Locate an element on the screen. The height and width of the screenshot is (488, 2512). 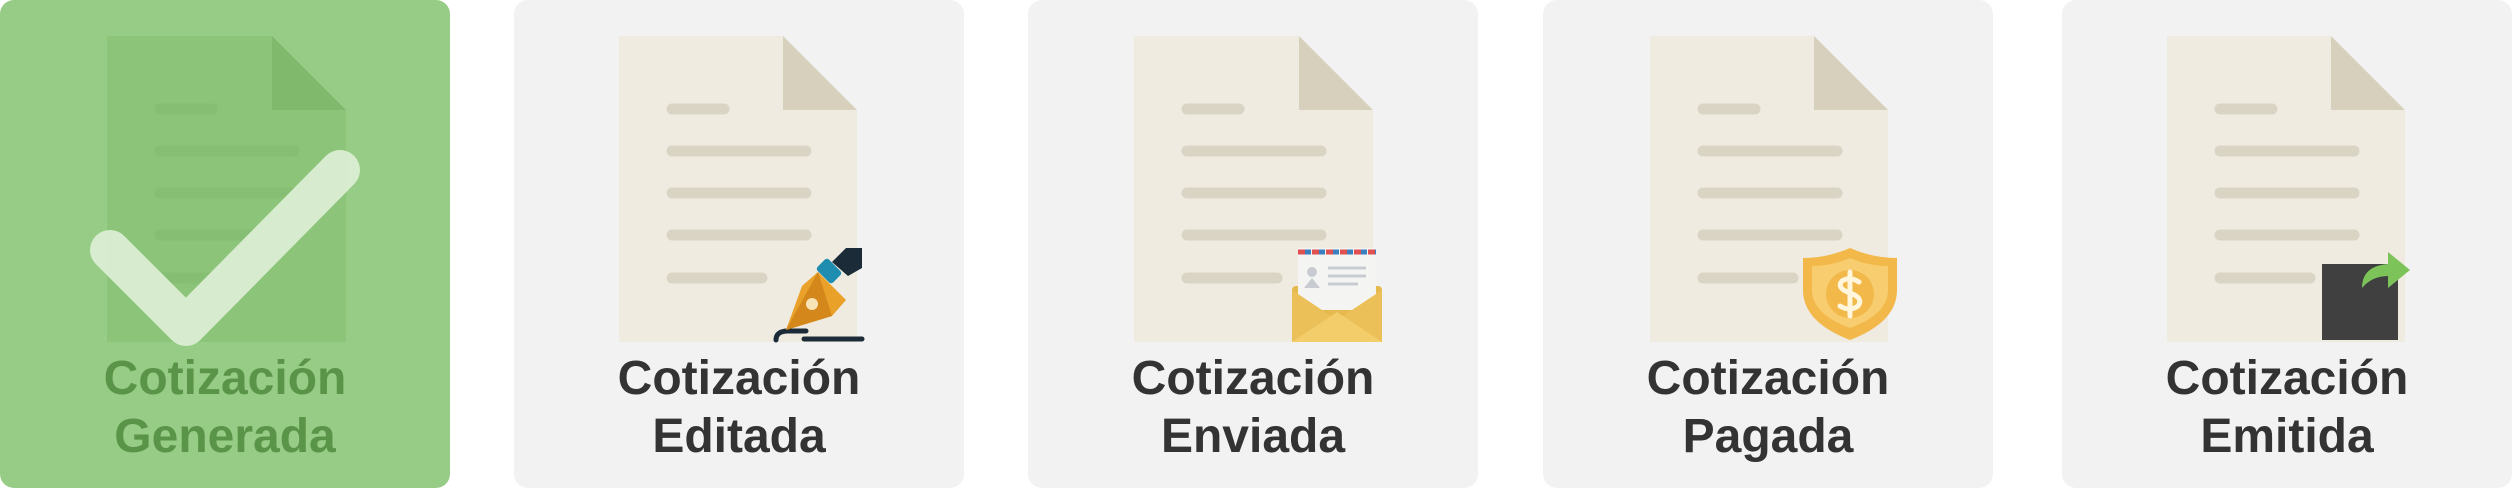
step-label-line2: Editada is located at coordinates (739, 436).